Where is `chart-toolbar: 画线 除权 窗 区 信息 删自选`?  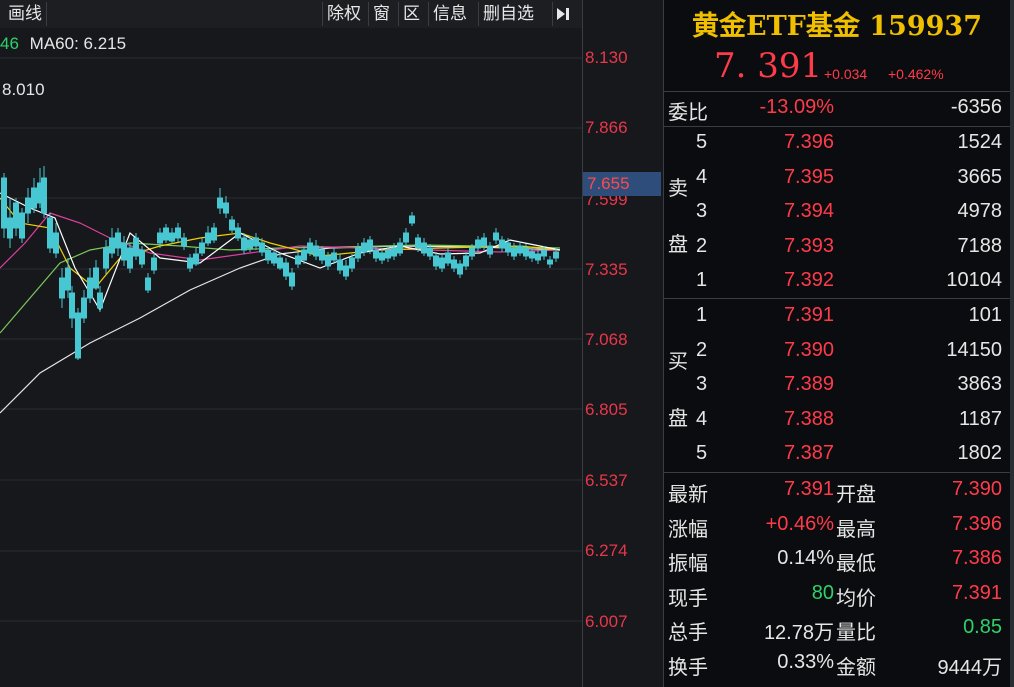 chart-toolbar: 画线 除权 窗 区 信息 删自选 is located at coordinates (291, 14).